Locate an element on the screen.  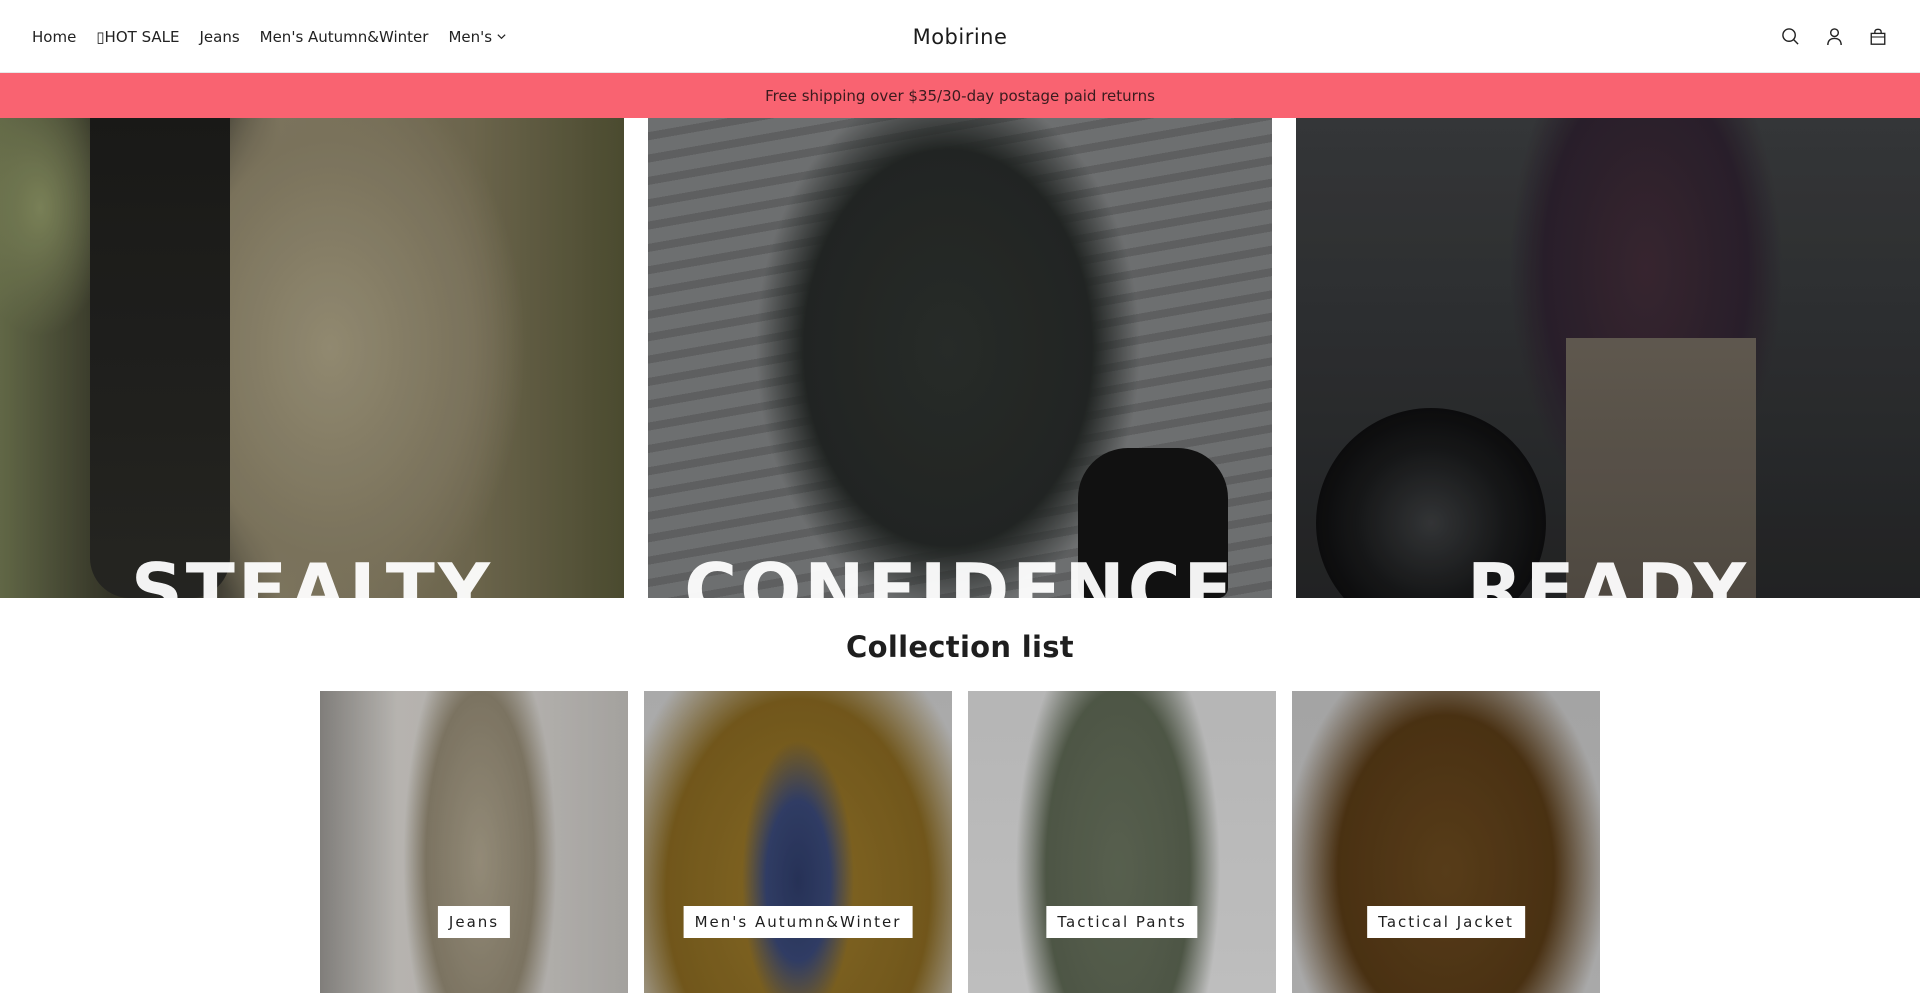
collection-card-label: Tactical Jacket is located at coordinates (1446, 922).